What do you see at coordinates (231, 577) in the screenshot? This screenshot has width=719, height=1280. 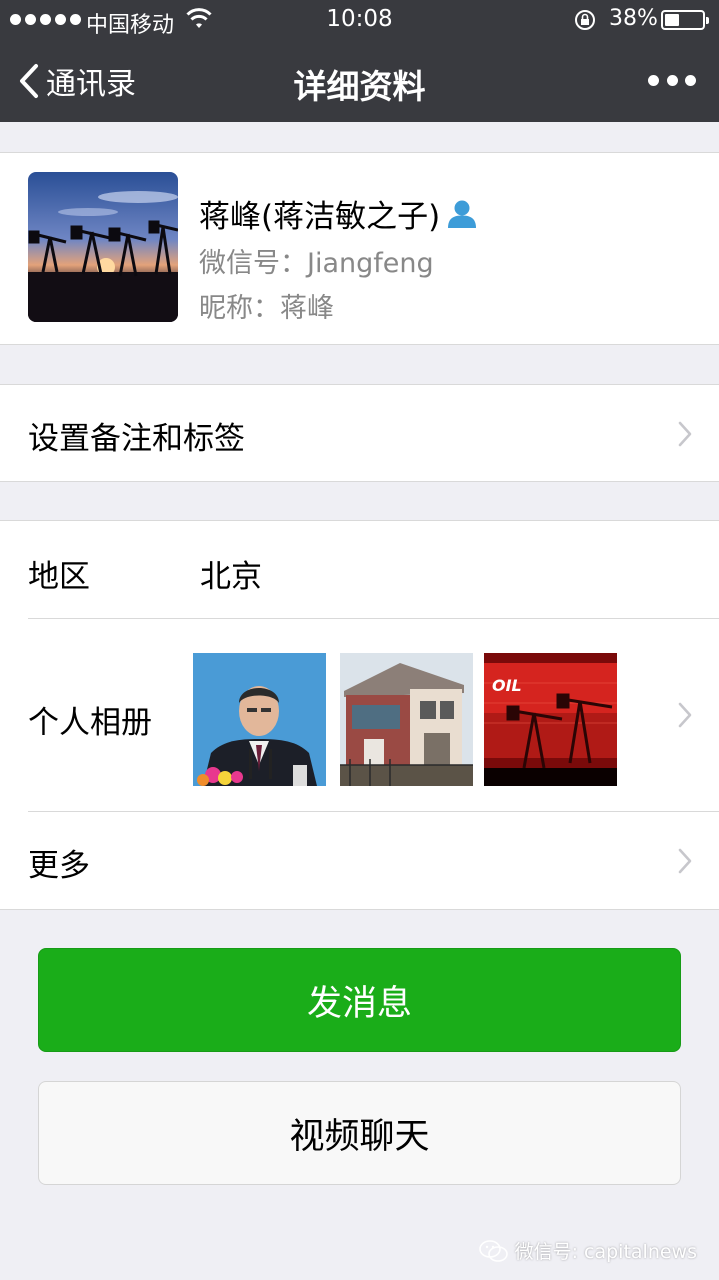 I see `region-value: 北京` at bounding box center [231, 577].